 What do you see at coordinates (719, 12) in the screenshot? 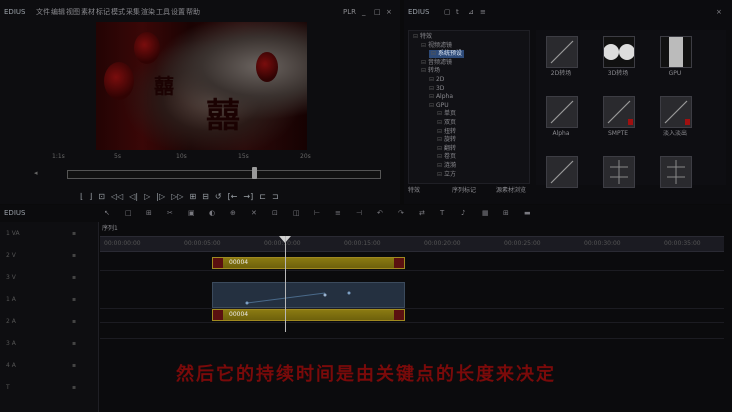
I see `effects-close-button: ×` at bounding box center [719, 12].